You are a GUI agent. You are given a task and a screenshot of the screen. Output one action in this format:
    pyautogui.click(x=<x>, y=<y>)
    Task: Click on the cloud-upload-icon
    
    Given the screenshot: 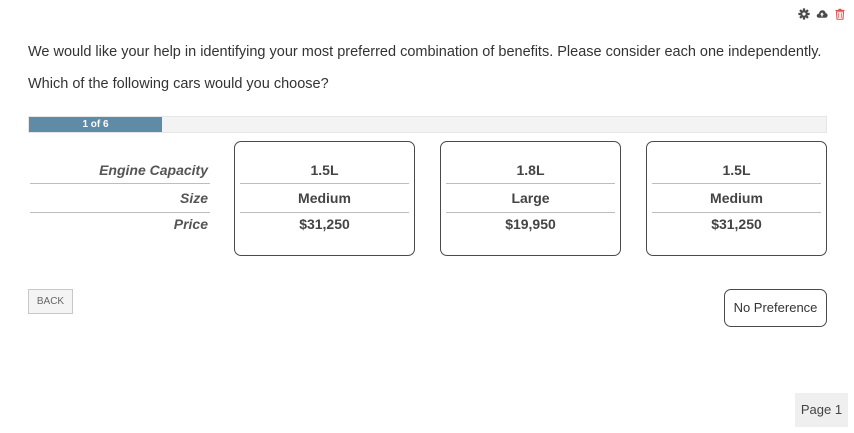 What is the action you would take?
    pyautogui.click(x=822, y=14)
    